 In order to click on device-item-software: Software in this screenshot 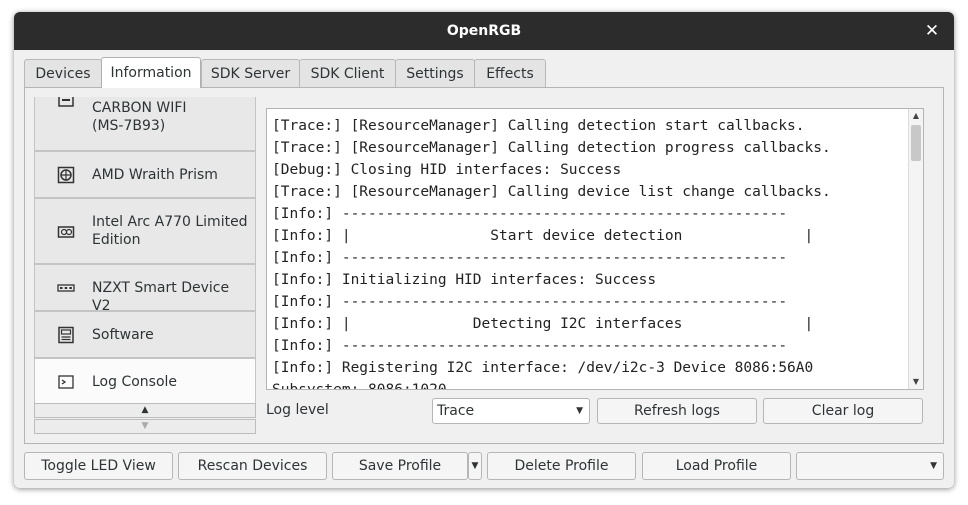, I will do `click(145, 334)`.